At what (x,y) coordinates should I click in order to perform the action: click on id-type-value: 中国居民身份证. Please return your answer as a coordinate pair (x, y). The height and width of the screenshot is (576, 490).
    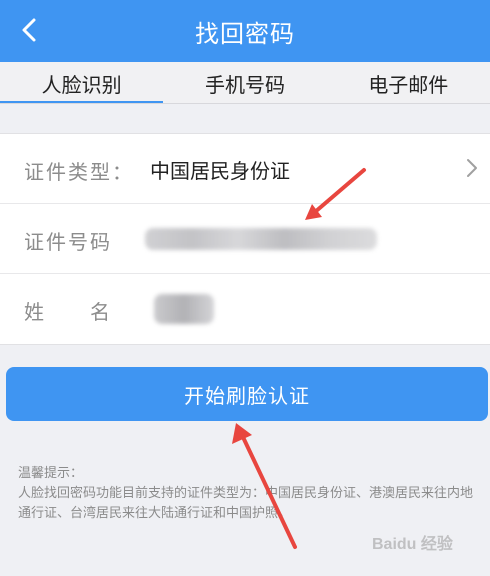
    Looking at the image, I should click on (220, 171).